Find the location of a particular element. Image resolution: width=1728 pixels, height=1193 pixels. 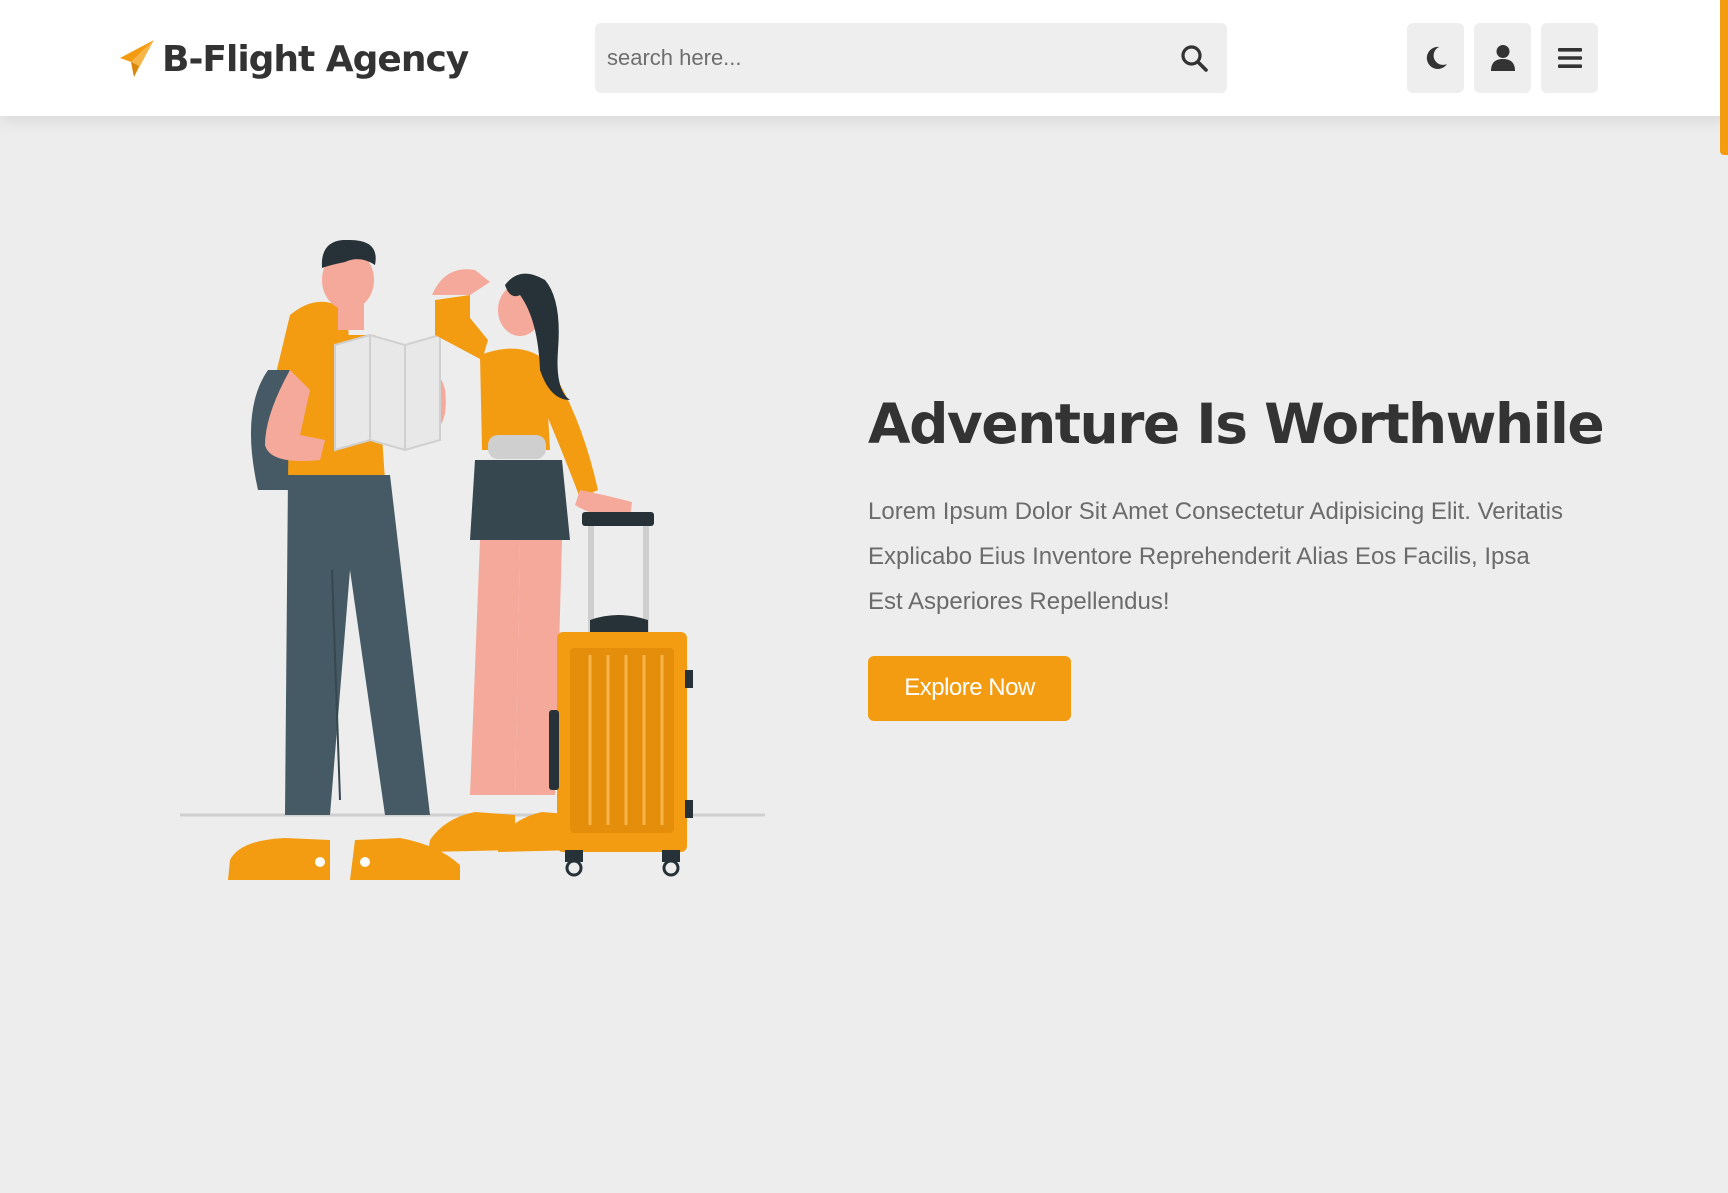

moon-icon is located at coordinates (1436, 57).